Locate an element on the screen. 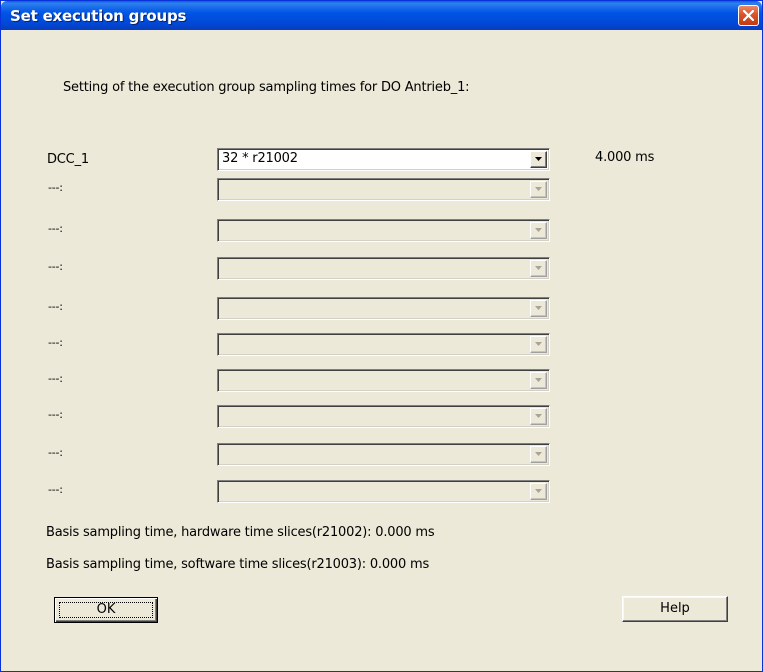 The image size is (763, 672). window-title: Set execution groups is located at coordinates (98, 16).